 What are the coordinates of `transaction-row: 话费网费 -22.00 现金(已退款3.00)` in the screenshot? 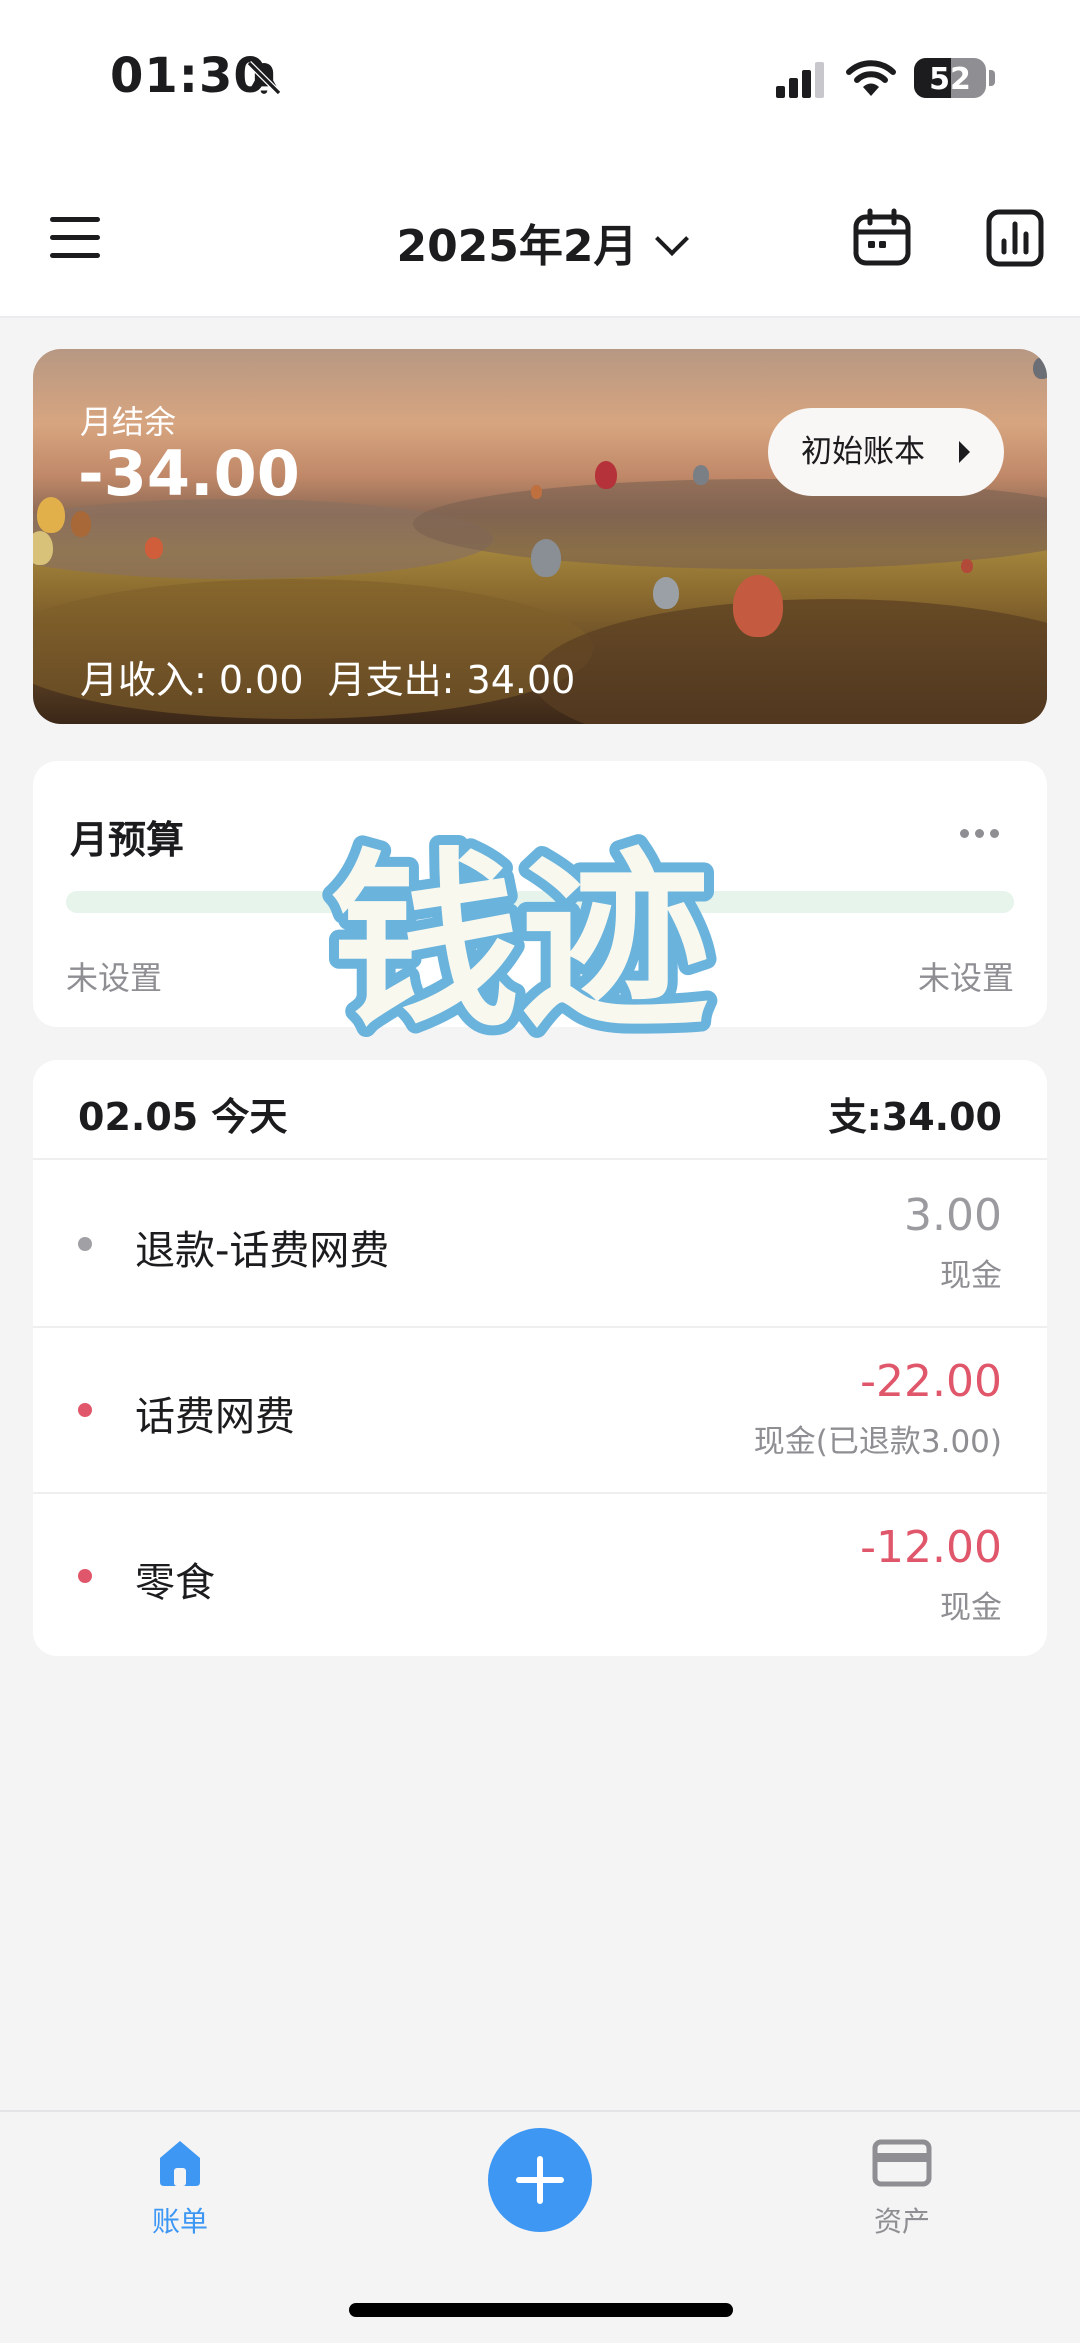 It's located at (540, 1410).